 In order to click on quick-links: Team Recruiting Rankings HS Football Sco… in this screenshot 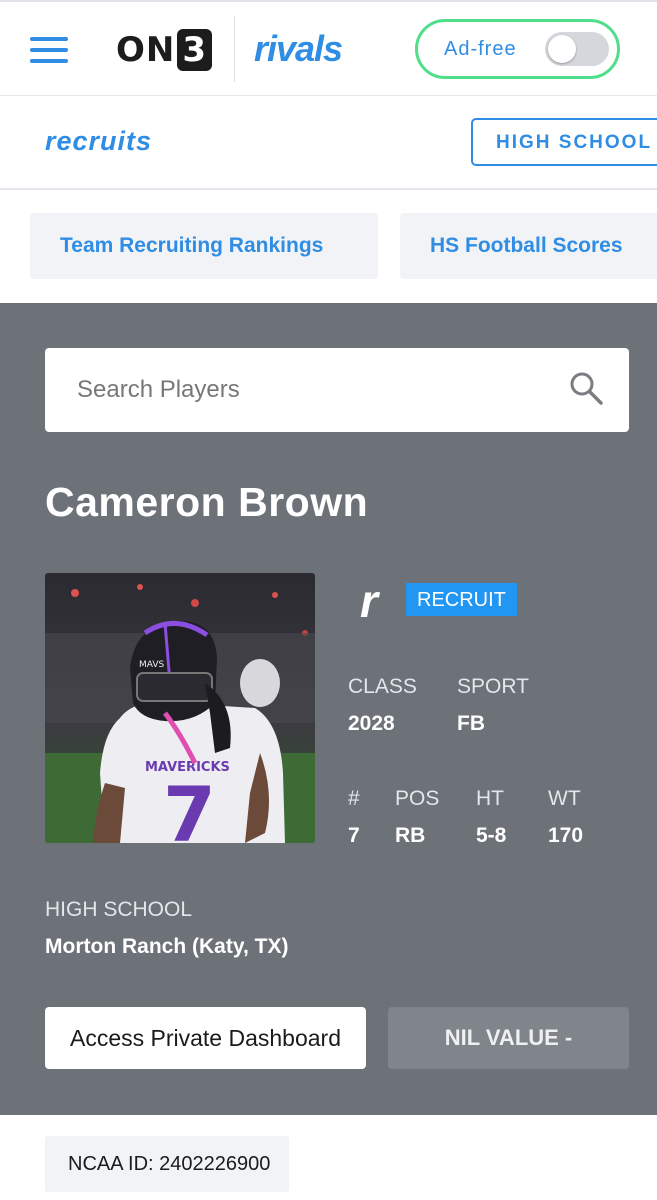, I will do `click(328, 246)`.